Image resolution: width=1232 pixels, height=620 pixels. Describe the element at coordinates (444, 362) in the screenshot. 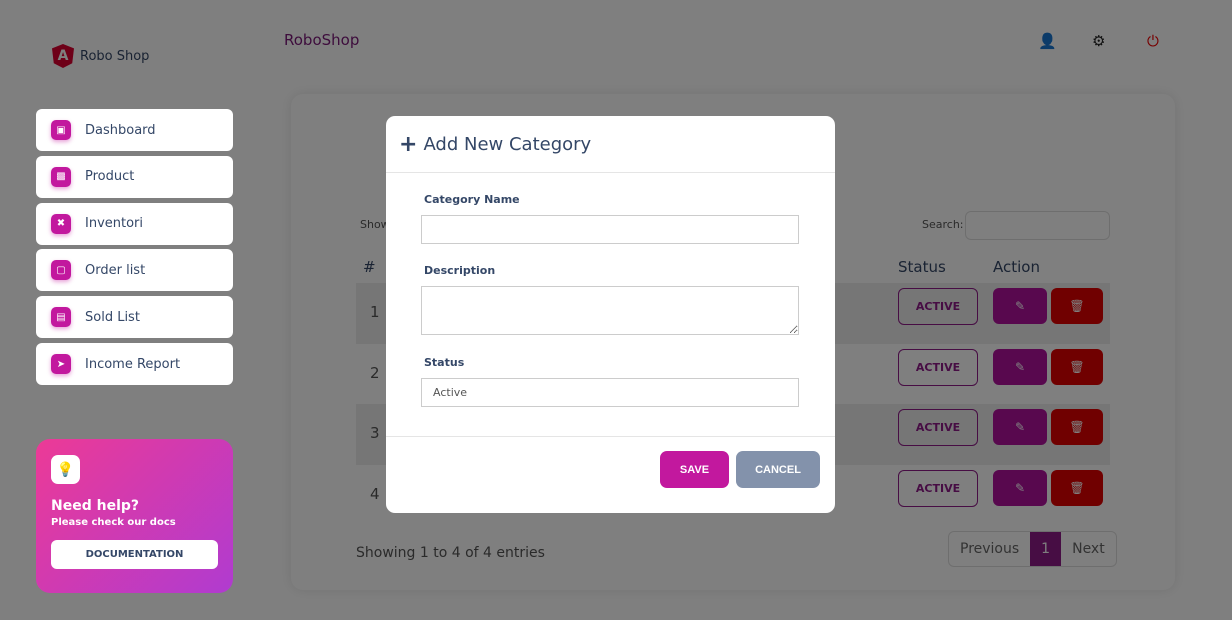

I see `status-label: Status` at that location.